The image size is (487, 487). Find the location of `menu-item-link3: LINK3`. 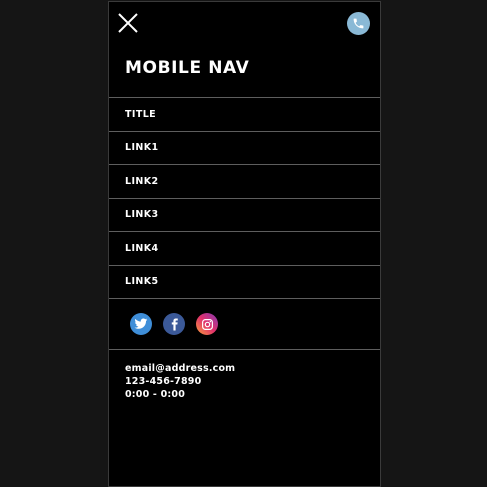

menu-item-link3: LINK3 is located at coordinates (244, 214).